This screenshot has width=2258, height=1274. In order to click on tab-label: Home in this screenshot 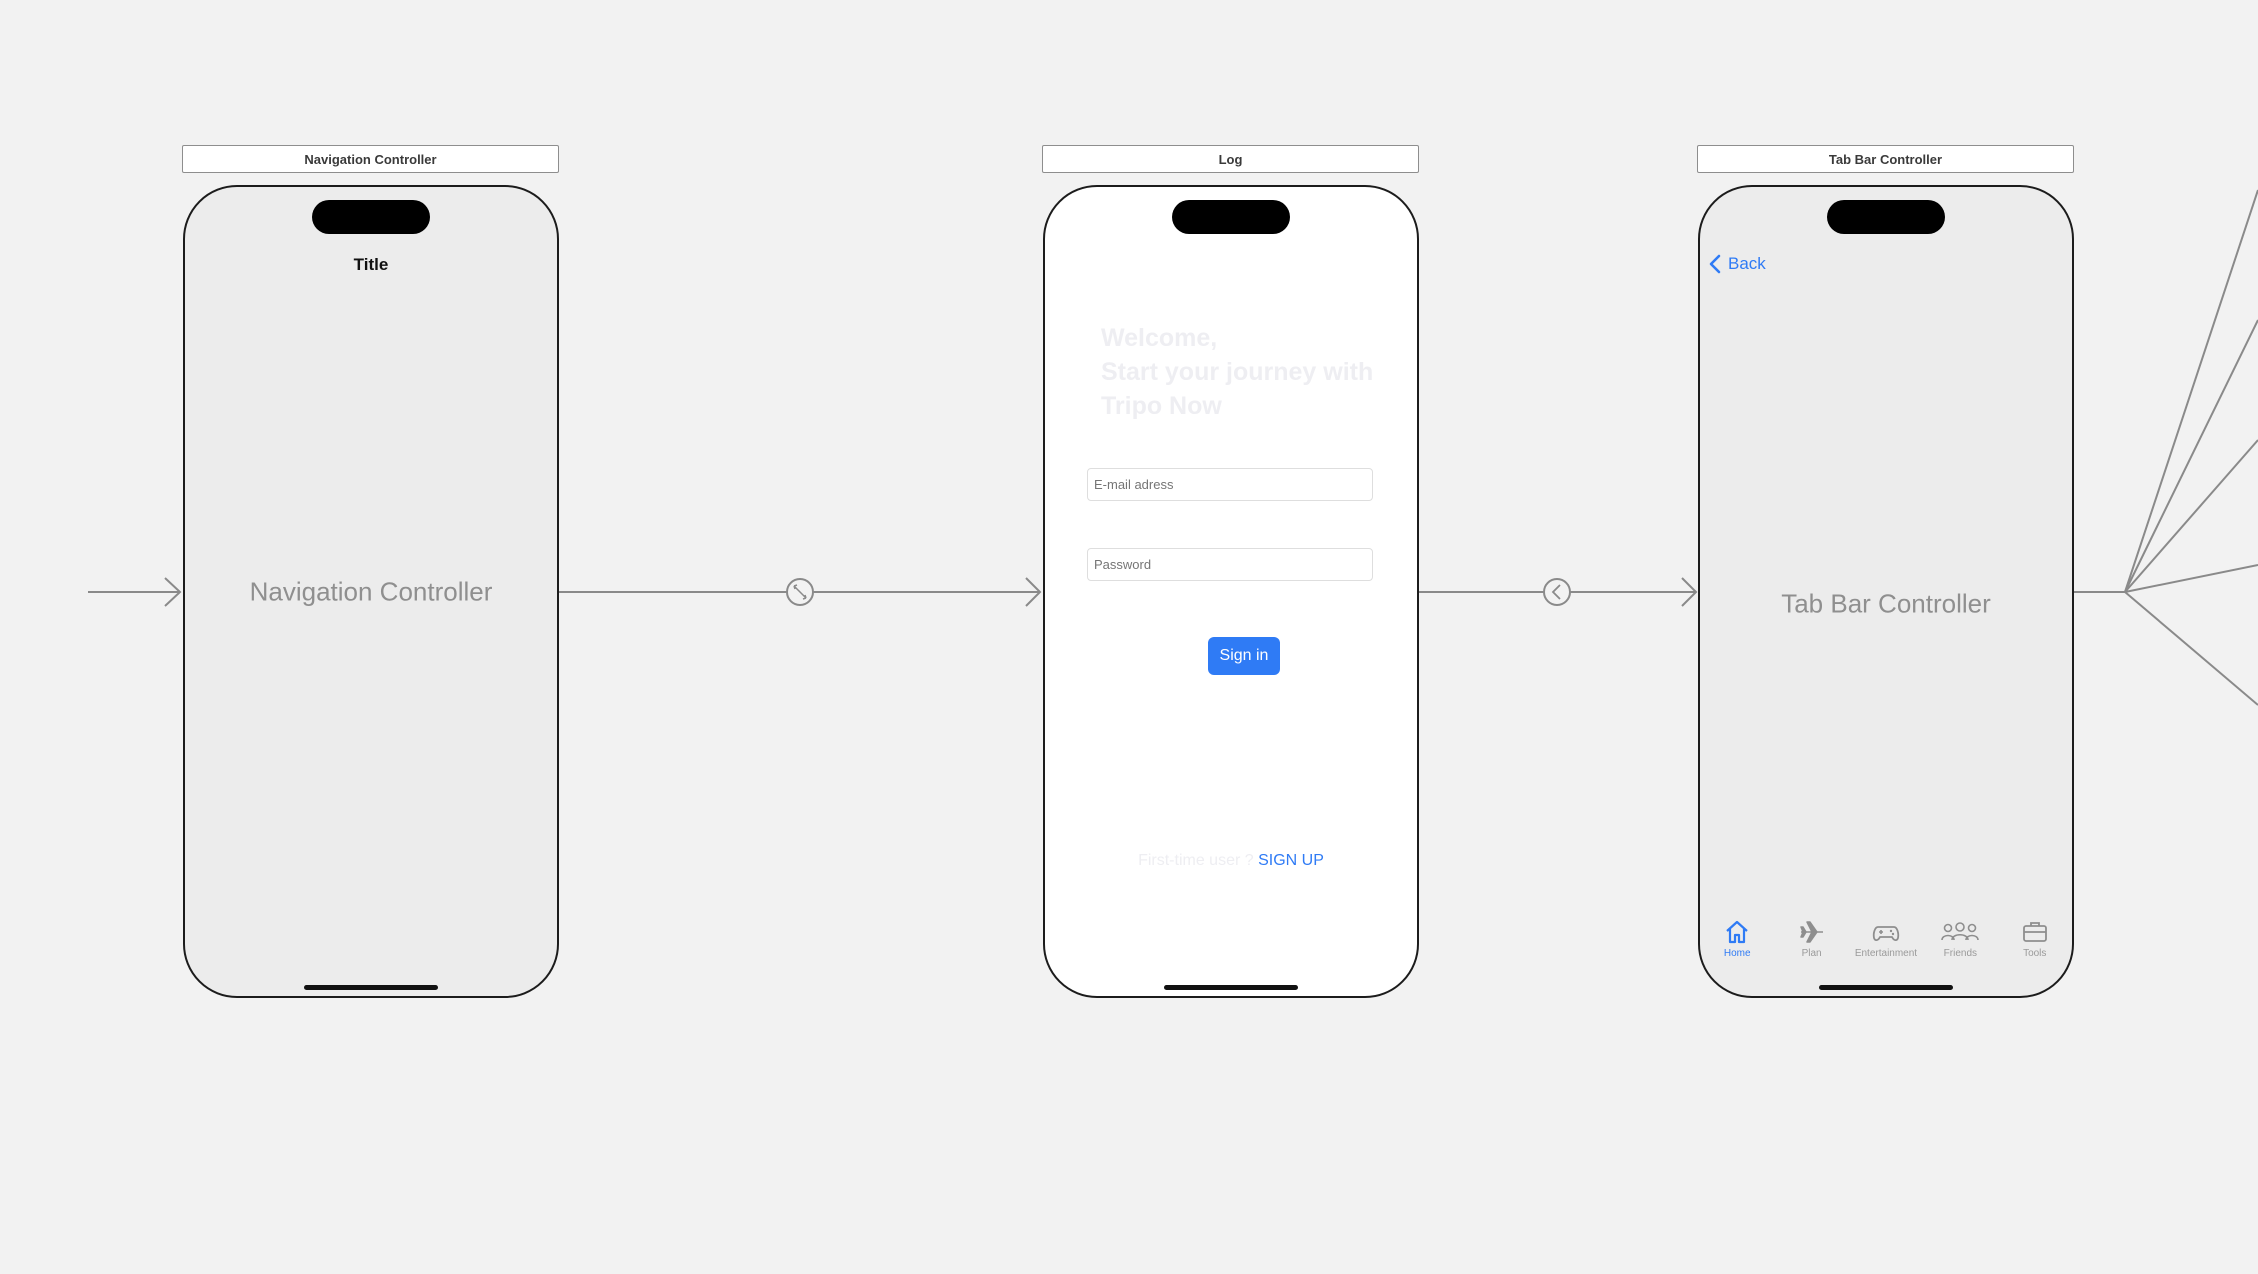, I will do `click(1737, 953)`.